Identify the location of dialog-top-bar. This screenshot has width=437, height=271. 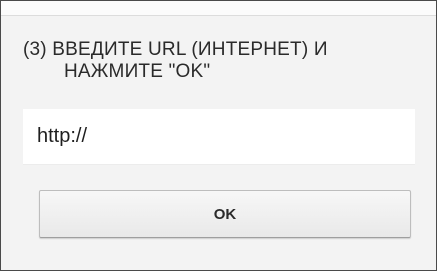
(218, 8).